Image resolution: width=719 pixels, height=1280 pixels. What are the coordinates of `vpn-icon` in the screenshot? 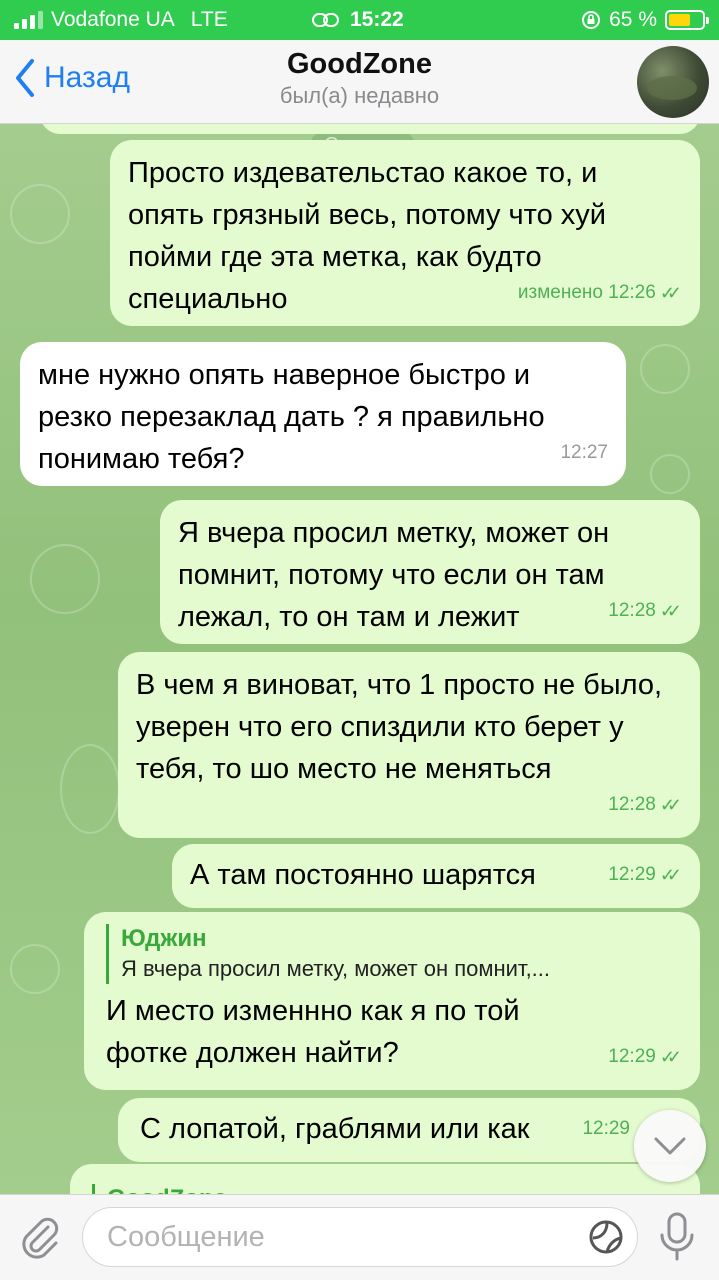 It's located at (325, 20).